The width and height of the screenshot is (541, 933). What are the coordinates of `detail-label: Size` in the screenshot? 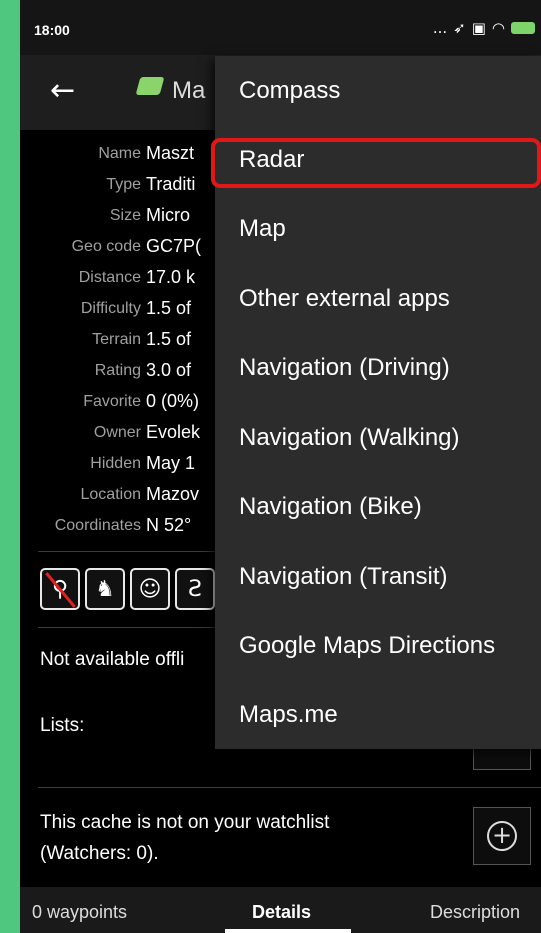 It's located at (125, 215).